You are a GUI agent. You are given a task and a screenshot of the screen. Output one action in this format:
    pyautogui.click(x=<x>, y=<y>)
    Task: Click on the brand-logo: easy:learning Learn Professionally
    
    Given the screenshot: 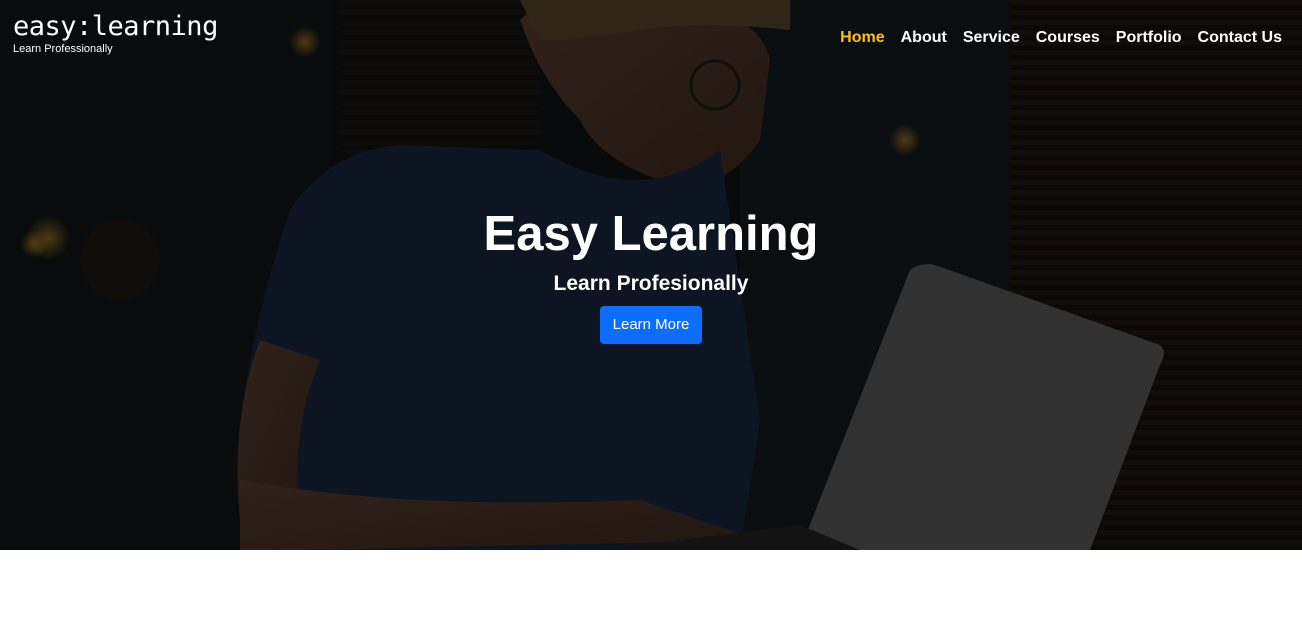 What is the action you would take?
    pyautogui.click(x=115, y=33)
    